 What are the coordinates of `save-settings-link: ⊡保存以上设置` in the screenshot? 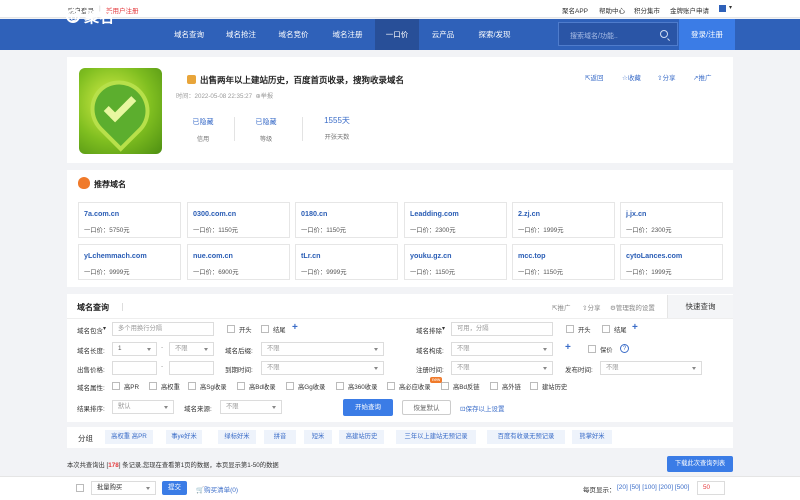 It's located at (482, 408).